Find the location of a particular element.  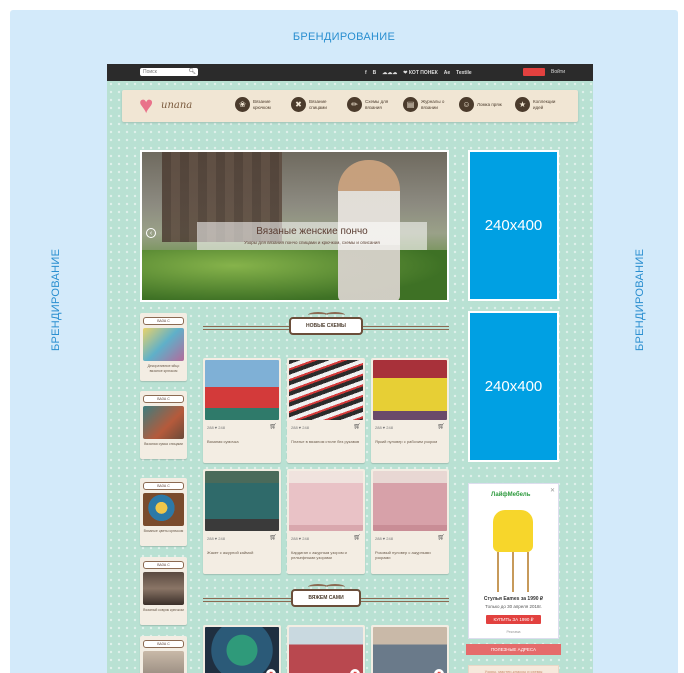

ad-small-banner: Узоры, мастер-классы и схемы is located at coordinates (513, 669).